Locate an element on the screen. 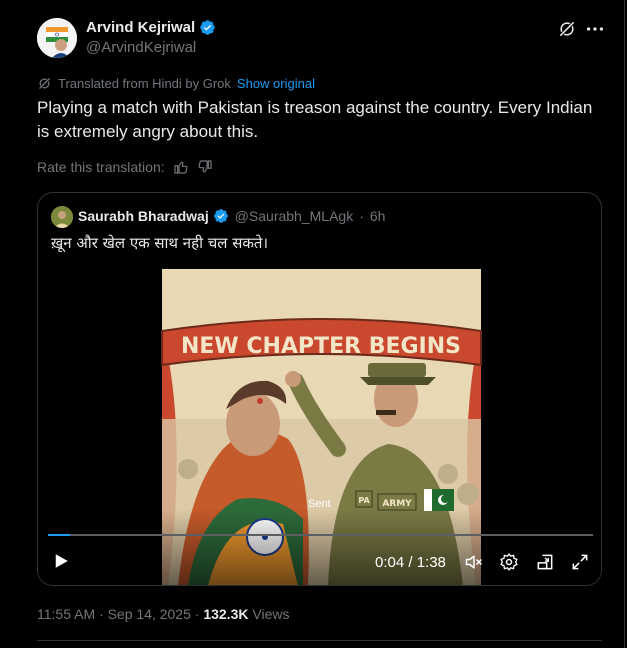 The height and width of the screenshot is (648, 627). volume-muted-icon is located at coordinates (474, 562).